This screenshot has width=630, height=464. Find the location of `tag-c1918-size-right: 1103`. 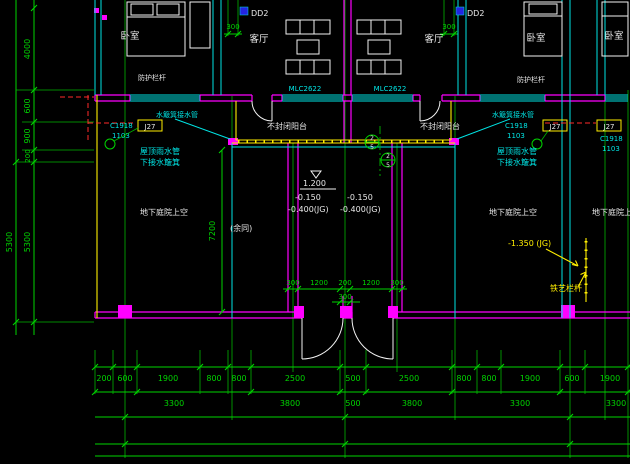

tag-c1918-size-right: 1103 is located at coordinates (516, 136).